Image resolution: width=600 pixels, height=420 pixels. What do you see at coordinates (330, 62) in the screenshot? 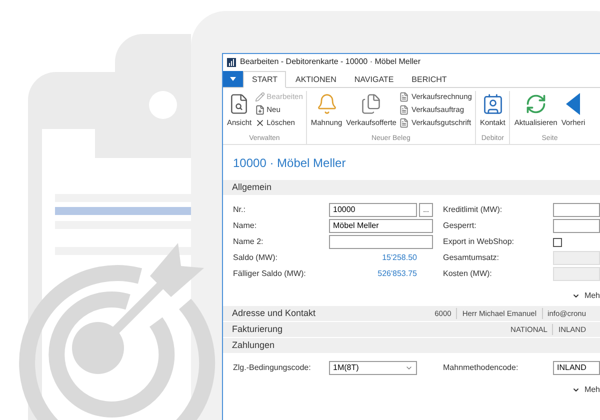
I see `window-title: Bearbeiten - Debitorenkarte - 10000 · Möbel Meller` at bounding box center [330, 62].